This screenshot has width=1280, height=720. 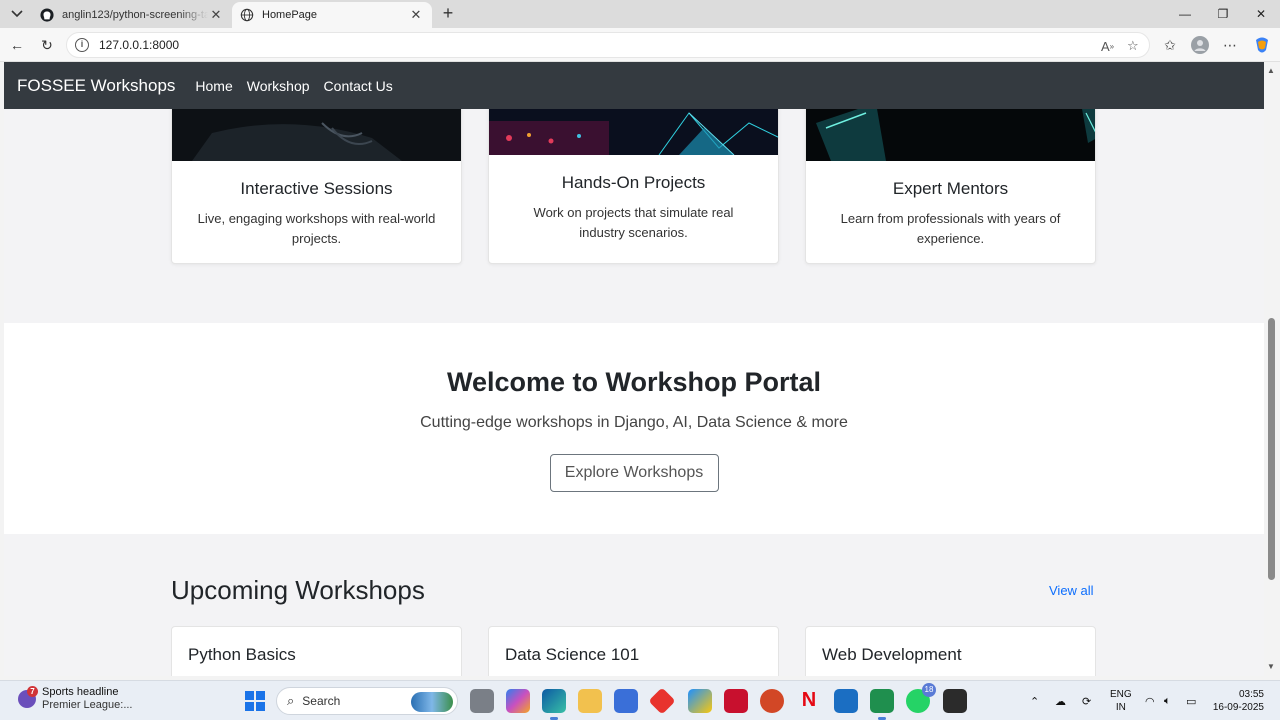 What do you see at coordinates (47, 15) in the screenshot?
I see `github-icon` at bounding box center [47, 15].